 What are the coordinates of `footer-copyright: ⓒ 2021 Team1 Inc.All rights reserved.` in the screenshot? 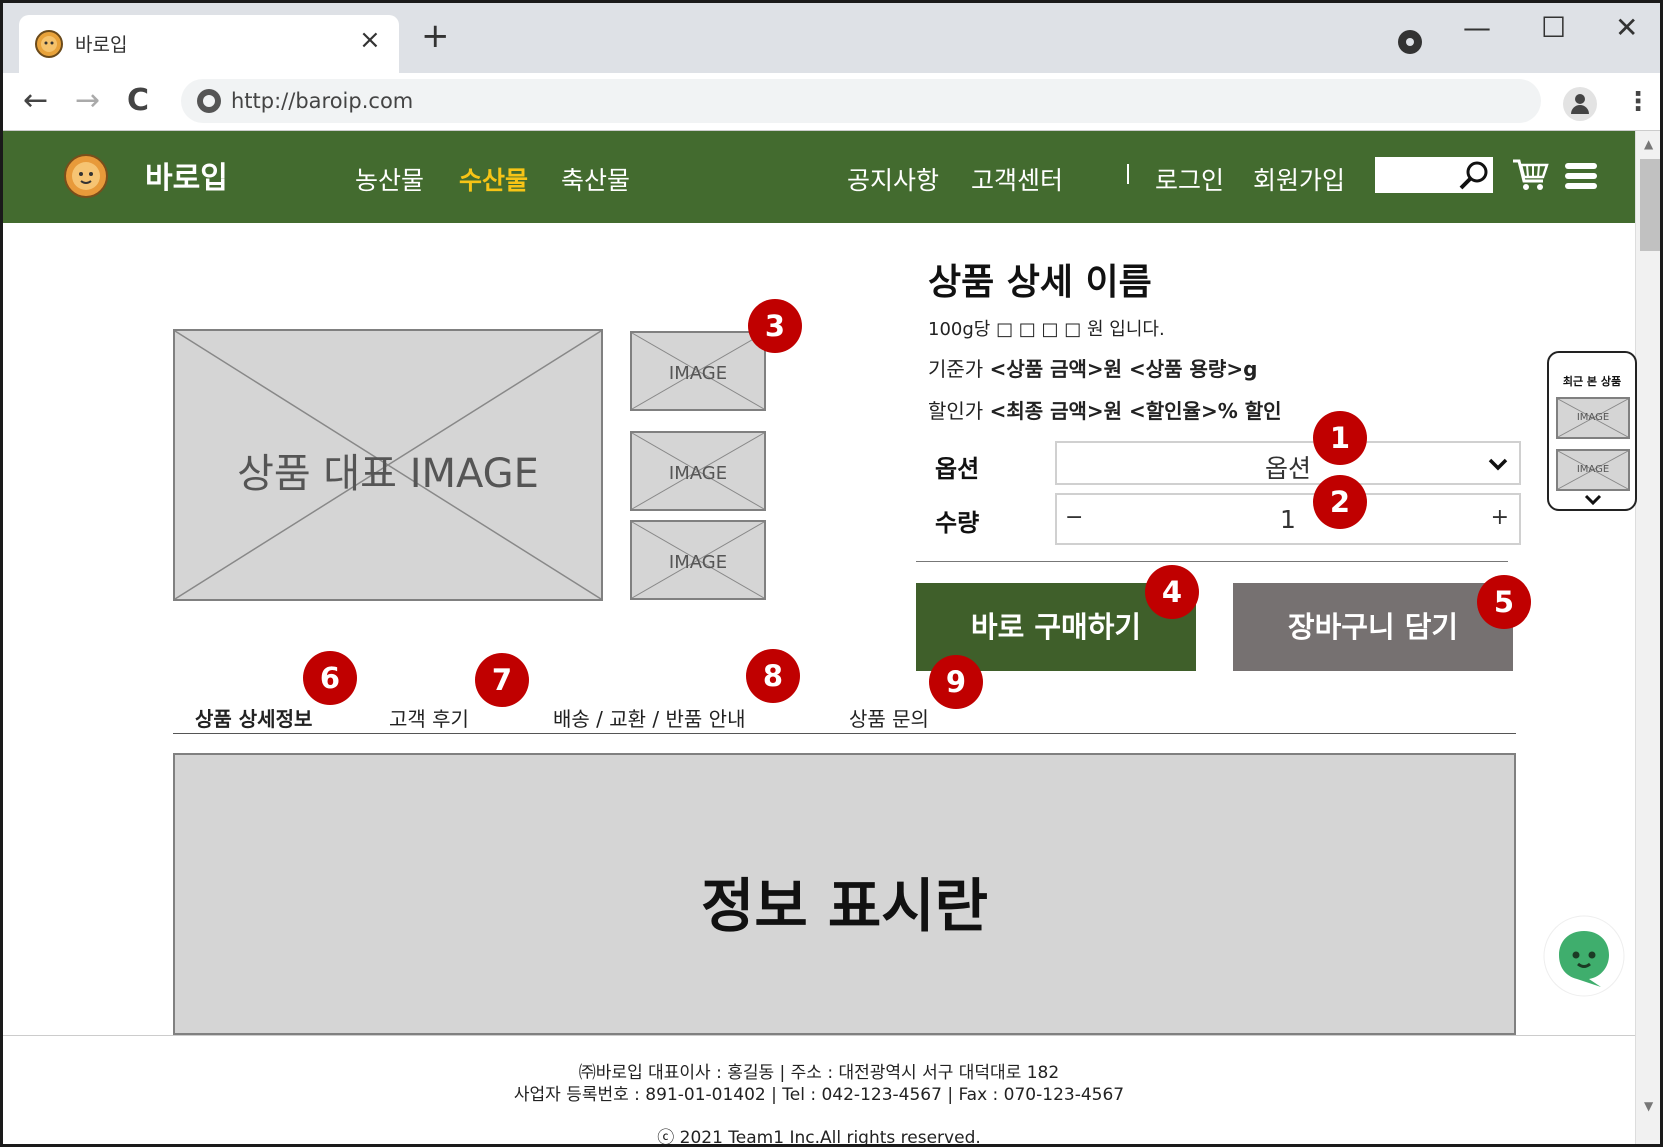 It's located at (819, 1137).